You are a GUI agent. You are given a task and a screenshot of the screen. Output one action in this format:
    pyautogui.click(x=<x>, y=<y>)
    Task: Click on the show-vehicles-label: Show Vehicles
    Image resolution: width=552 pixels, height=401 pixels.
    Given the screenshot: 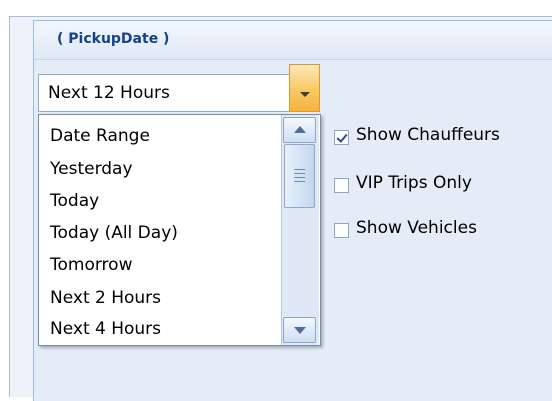 What is the action you would take?
    pyautogui.click(x=416, y=228)
    